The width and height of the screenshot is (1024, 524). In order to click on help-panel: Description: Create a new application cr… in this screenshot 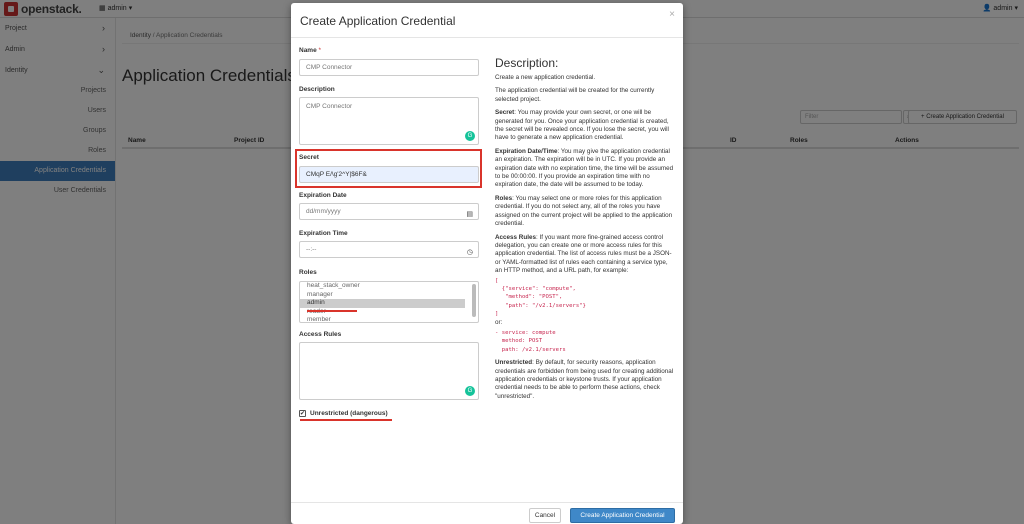, I will do `click(585, 231)`.